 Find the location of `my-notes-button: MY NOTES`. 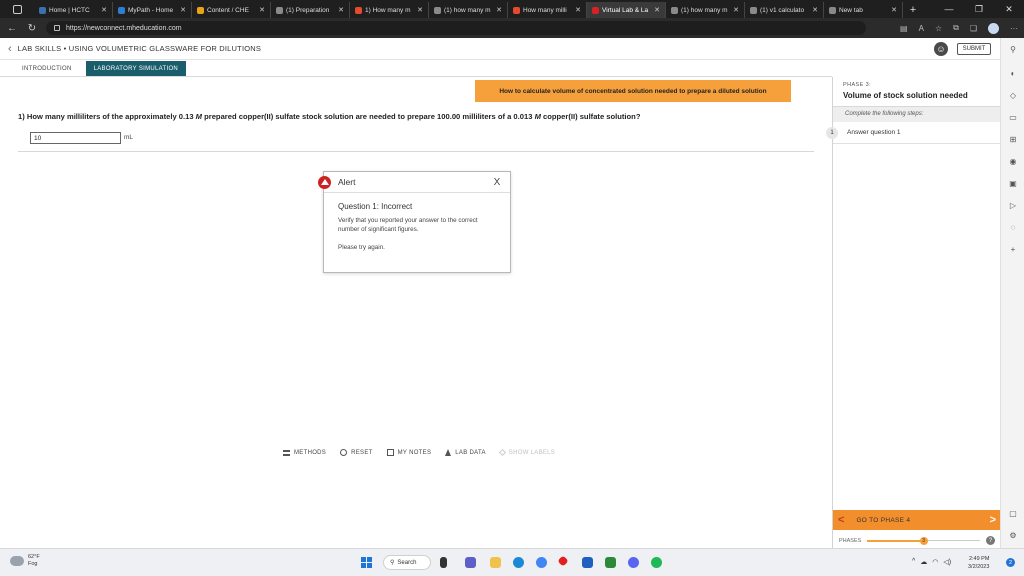

my-notes-button: MY NOTES is located at coordinates (409, 452).